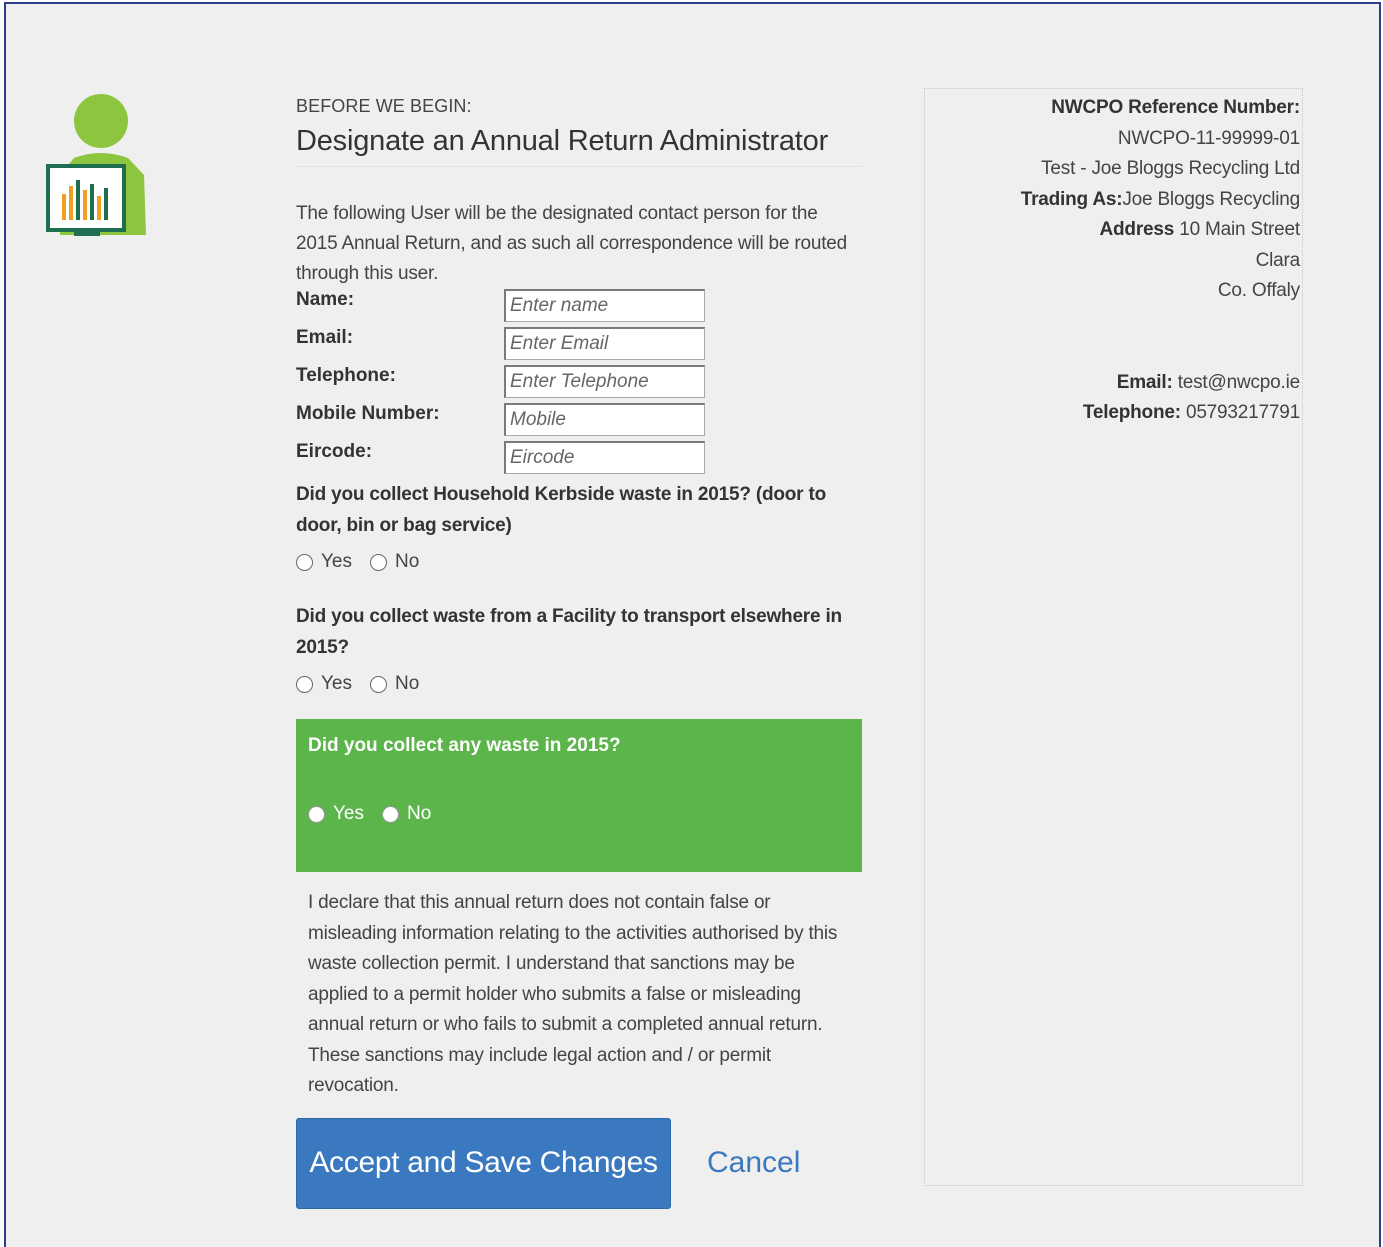 This screenshot has height=1247, width=1383. Describe the element at coordinates (334, 451) in the screenshot. I see `eircode-label: Eircode:` at that location.